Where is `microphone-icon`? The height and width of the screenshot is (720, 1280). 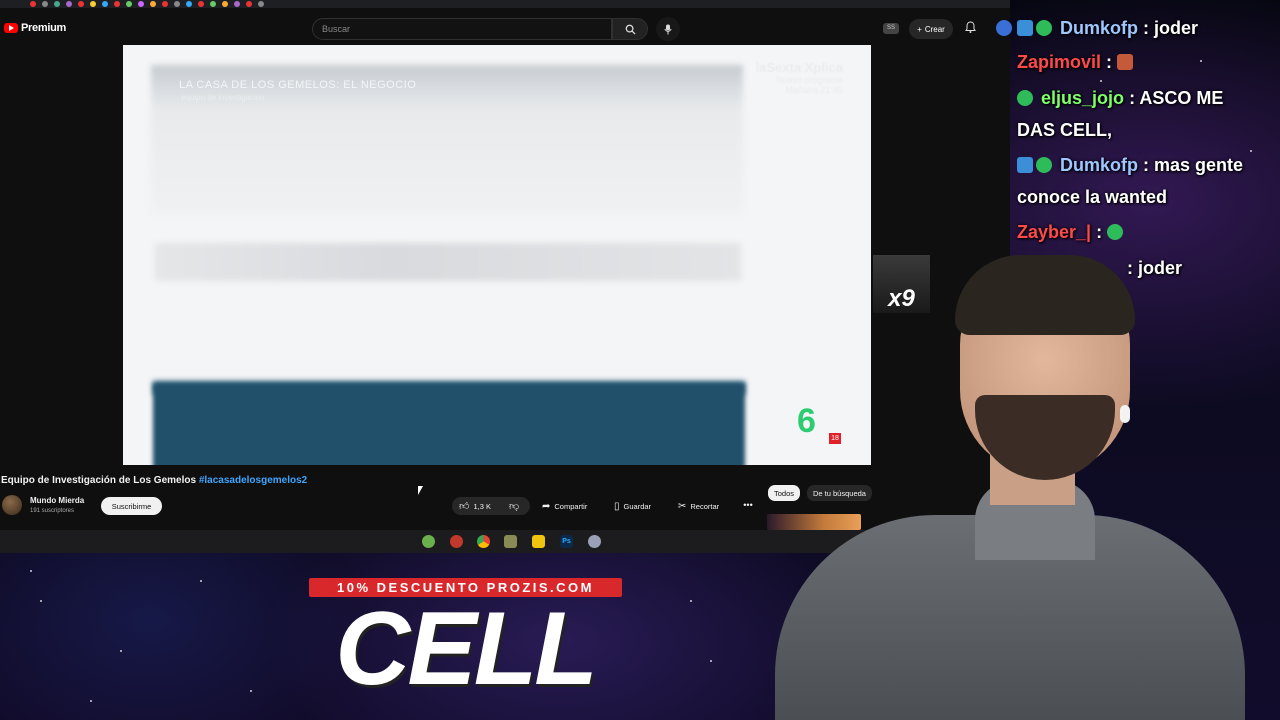 microphone-icon is located at coordinates (668, 29).